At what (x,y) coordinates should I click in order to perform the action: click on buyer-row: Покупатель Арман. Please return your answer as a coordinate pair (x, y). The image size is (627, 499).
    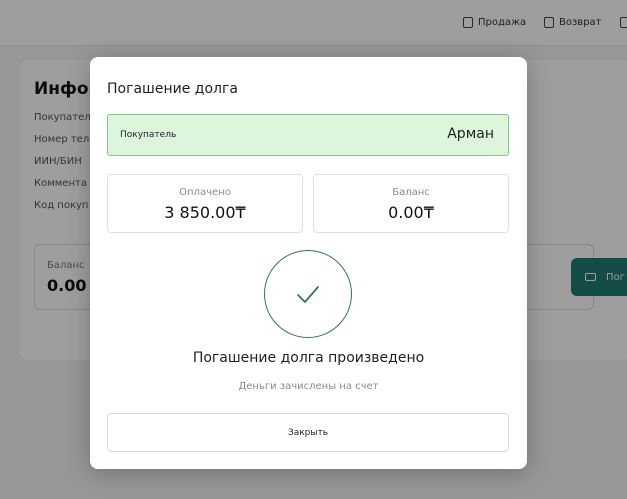
    Looking at the image, I should click on (308, 135).